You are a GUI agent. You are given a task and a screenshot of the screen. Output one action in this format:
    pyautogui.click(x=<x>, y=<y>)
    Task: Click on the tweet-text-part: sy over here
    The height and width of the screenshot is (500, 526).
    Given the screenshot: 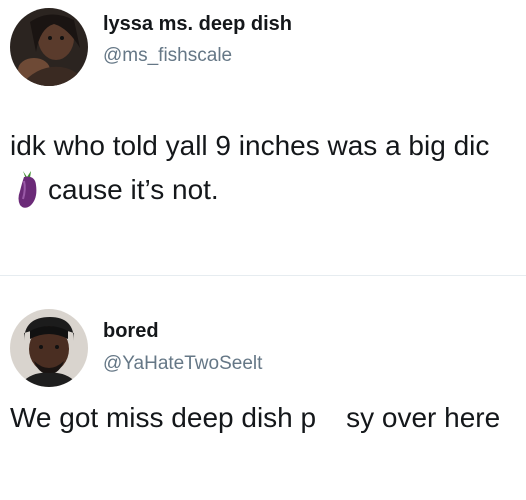 What is the action you would take?
    pyautogui.click(x=423, y=417)
    